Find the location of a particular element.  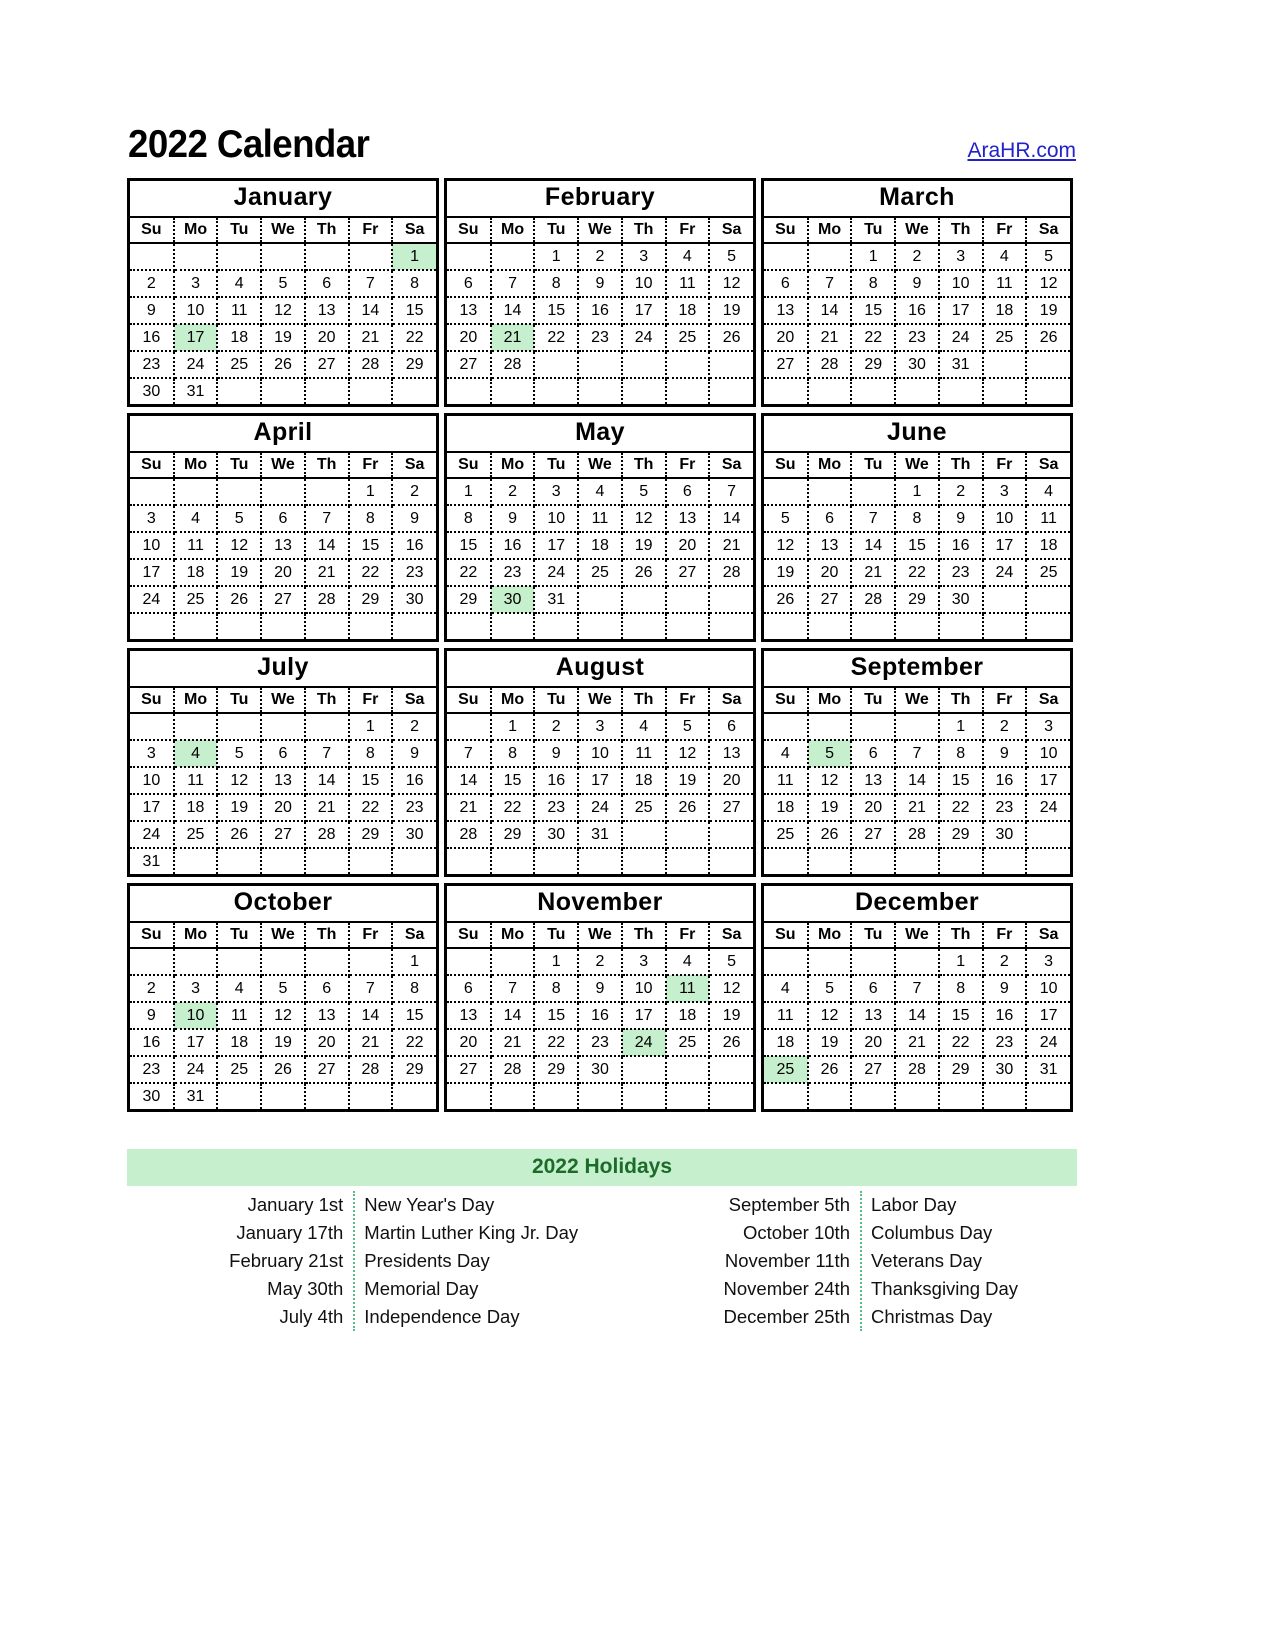

site-link: AraHR.com is located at coordinates (1021, 152).